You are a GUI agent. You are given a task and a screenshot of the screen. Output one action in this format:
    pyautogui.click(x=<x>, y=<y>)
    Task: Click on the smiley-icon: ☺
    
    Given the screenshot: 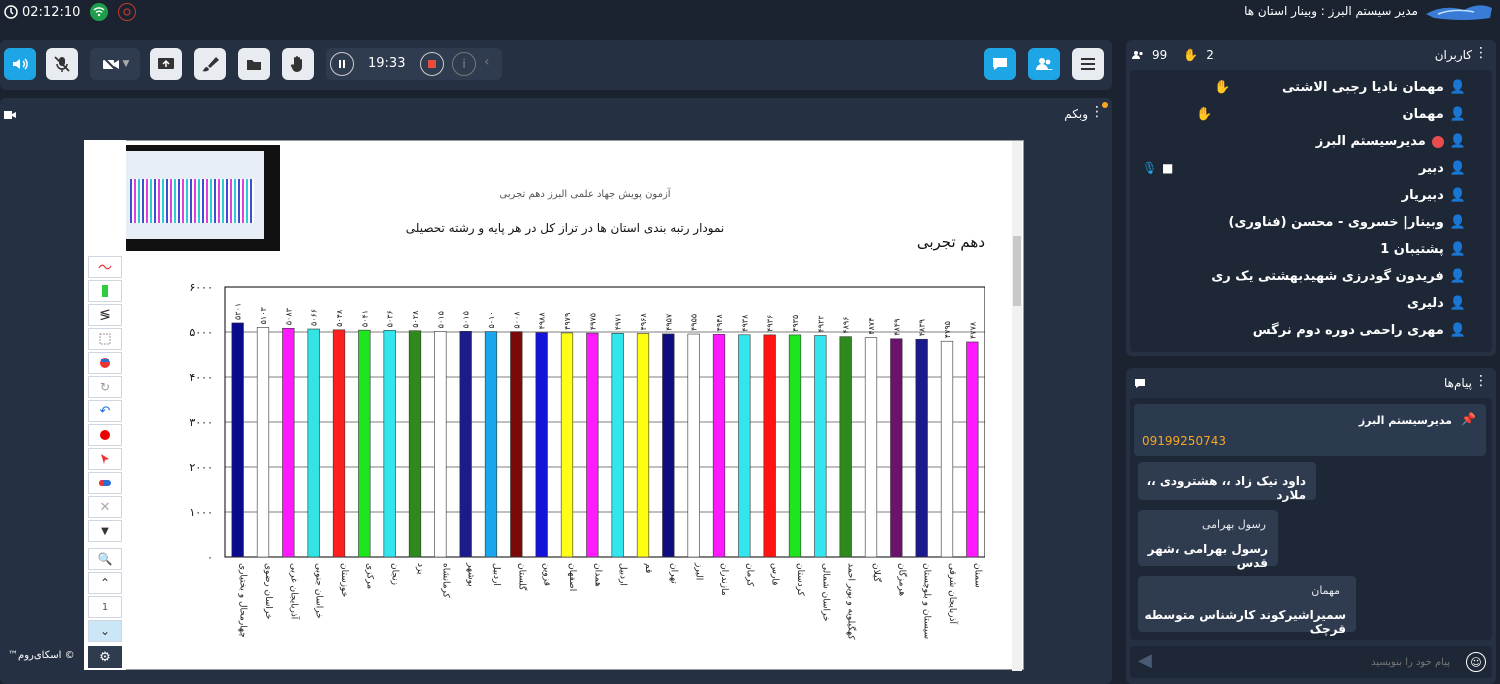 What is the action you would take?
    pyautogui.click(x=1476, y=662)
    